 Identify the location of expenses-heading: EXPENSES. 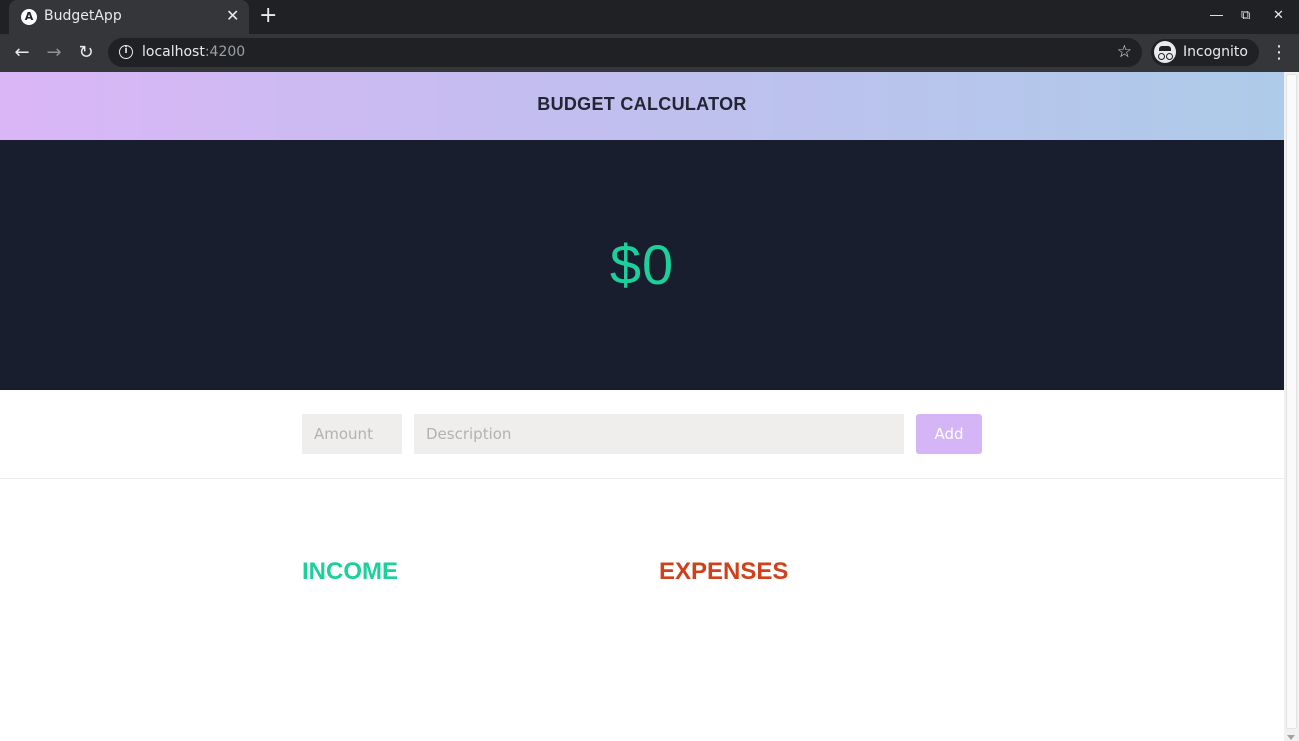
(724, 571).